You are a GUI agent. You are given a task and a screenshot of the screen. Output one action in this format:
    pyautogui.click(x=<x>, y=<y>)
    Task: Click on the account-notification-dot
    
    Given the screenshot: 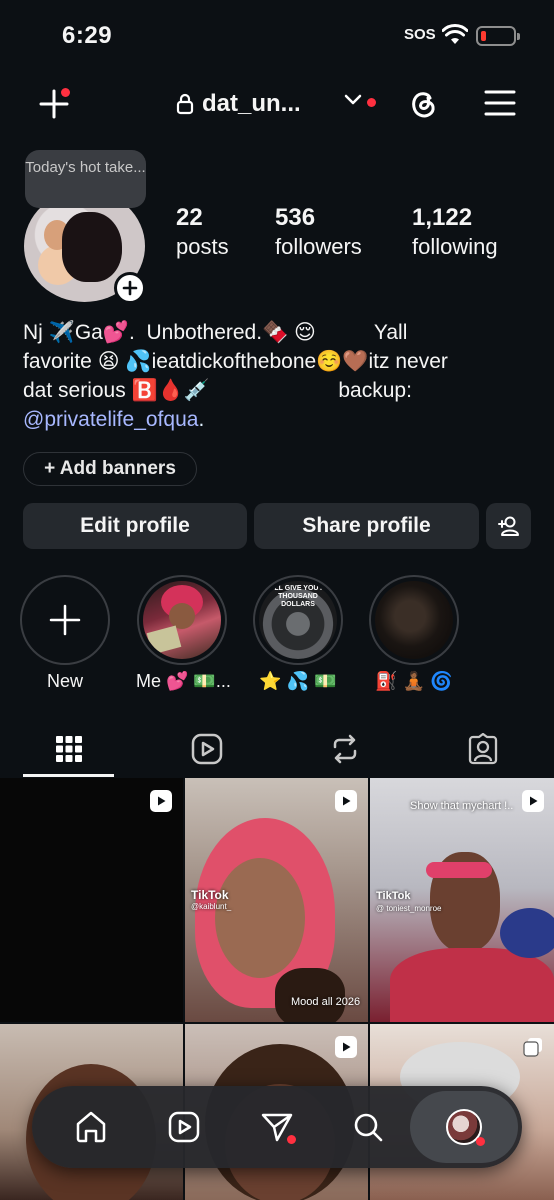 What is the action you would take?
    pyautogui.click(x=371, y=102)
    